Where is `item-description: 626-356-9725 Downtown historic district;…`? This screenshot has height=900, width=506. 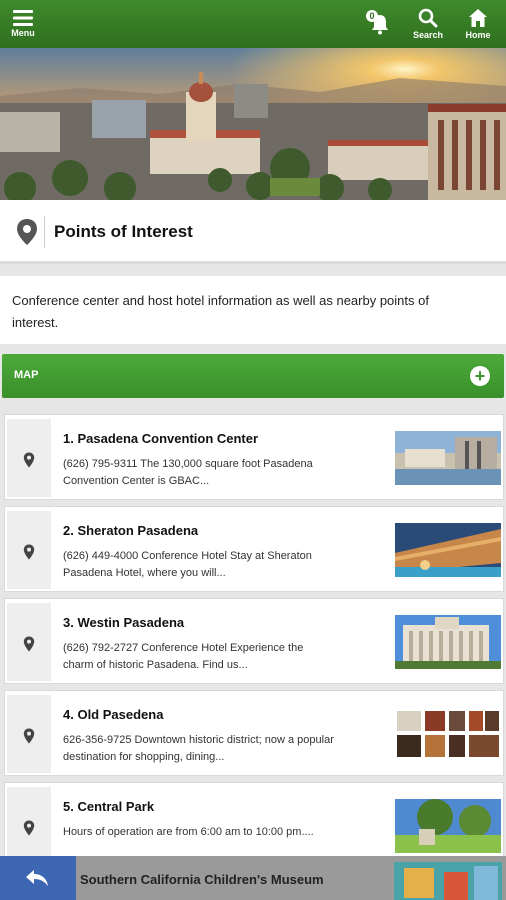
item-description: 626-356-9725 Downtown historic district;… is located at coordinates (198, 748).